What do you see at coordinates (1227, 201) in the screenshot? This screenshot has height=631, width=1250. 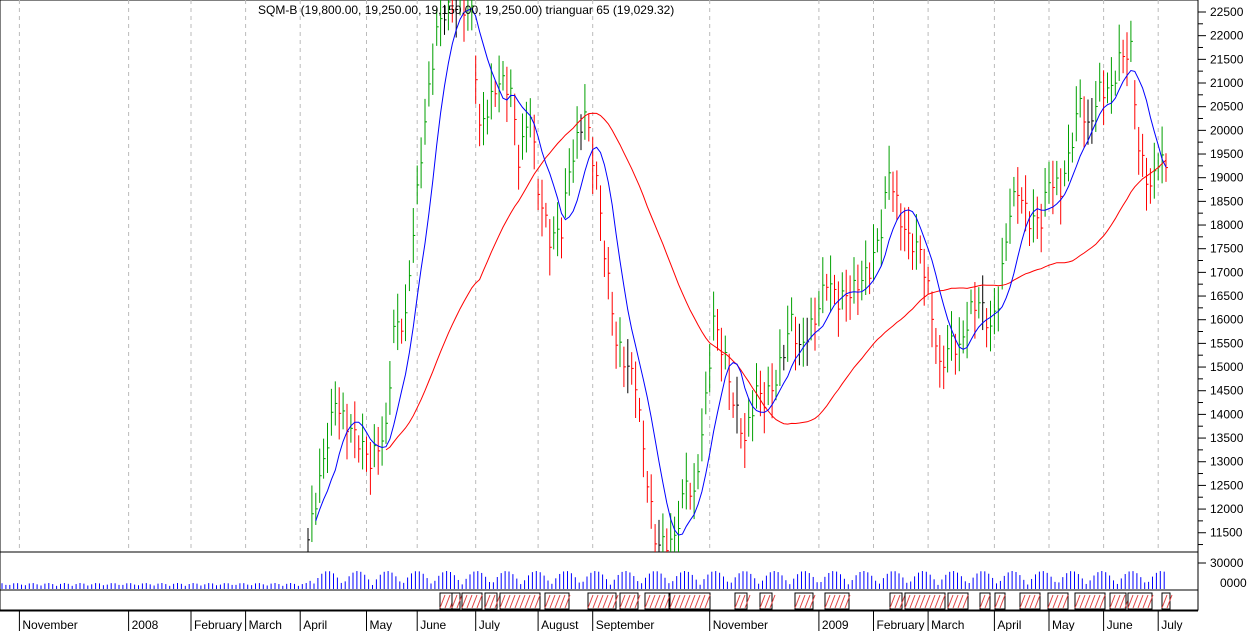 I see `y-tick-label: 18500` at bounding box center [1227, 201].